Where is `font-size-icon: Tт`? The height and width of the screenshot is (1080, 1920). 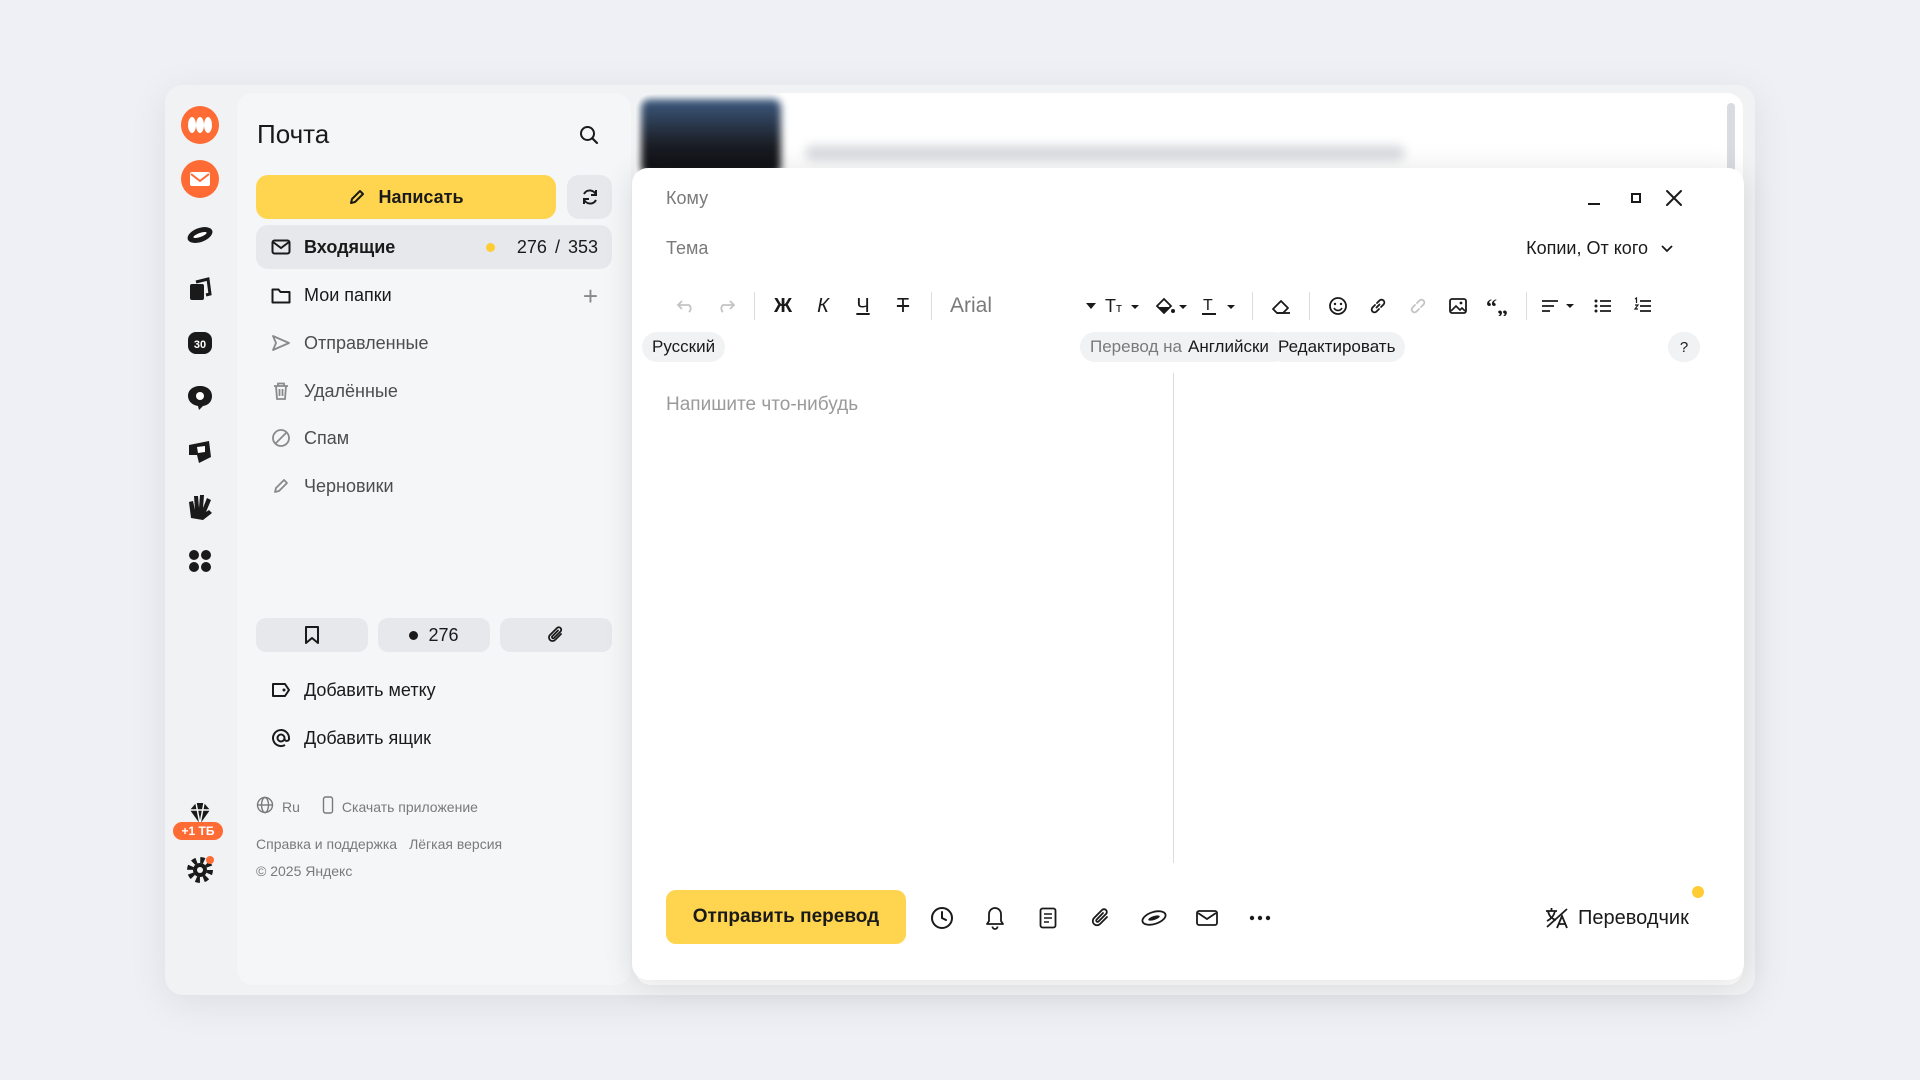 font-size-icon: Tт is located at coordinates (1124, 306).